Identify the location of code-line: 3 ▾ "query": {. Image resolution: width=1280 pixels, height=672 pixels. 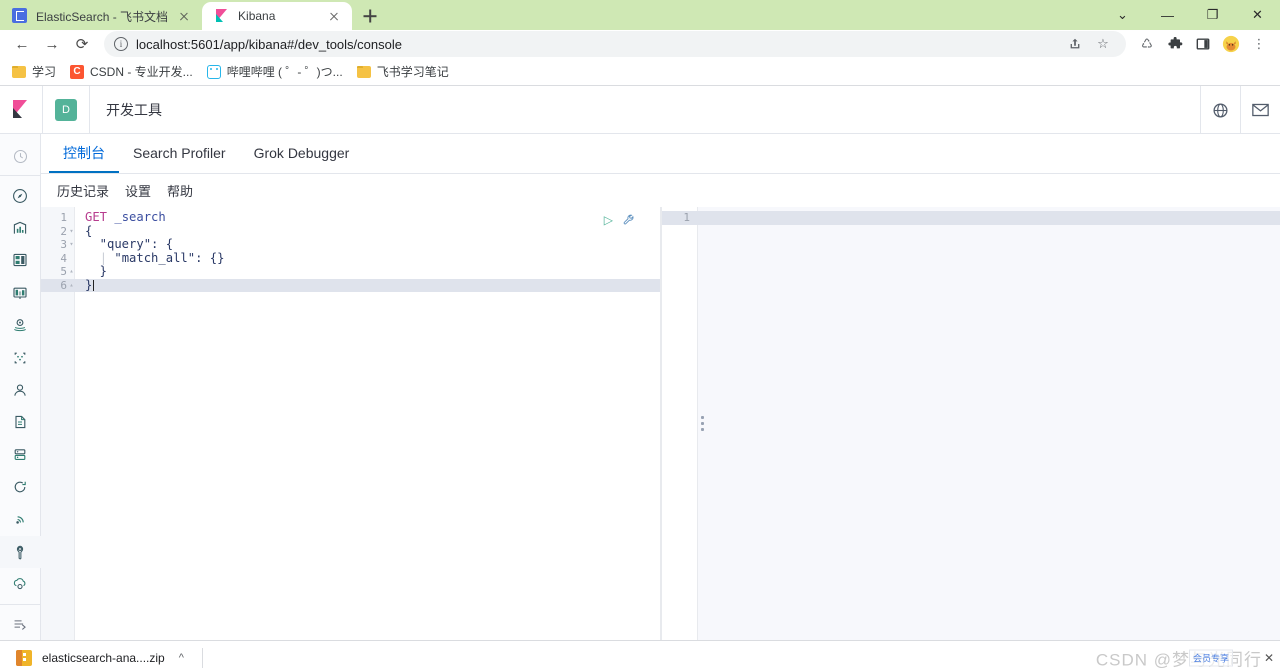
(350, 244).